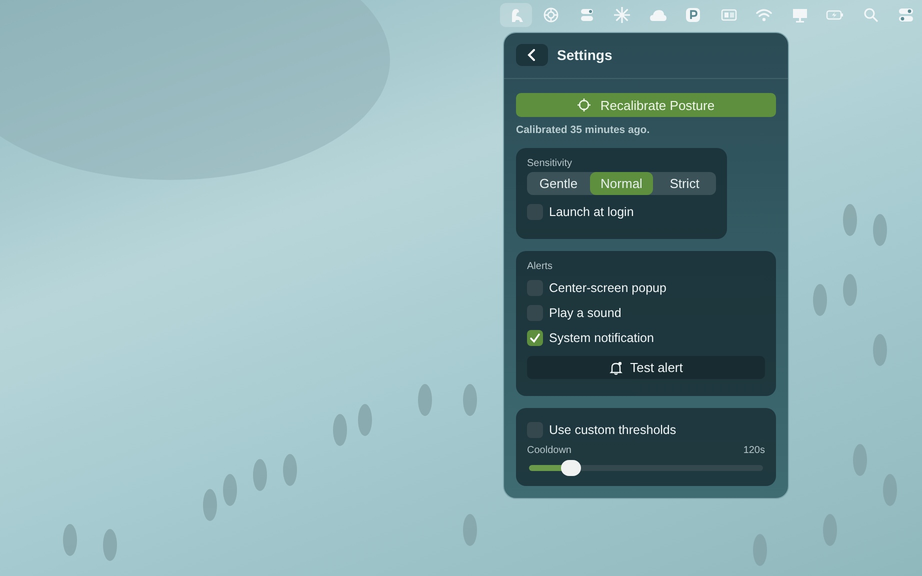 Image resolution: width=922 pixels, height=576 pixels. What do you see at coordinates (646, 468) in the screenshot?
I see `cooldown-slider` at bounding box center [646, 468].